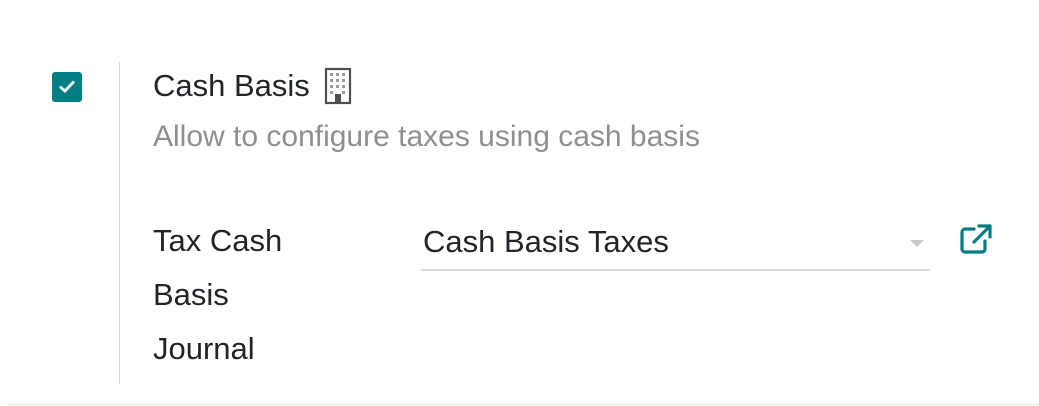 This screenshot has width=1039, height=406. I want to click on building-icon, so click(338, 86).